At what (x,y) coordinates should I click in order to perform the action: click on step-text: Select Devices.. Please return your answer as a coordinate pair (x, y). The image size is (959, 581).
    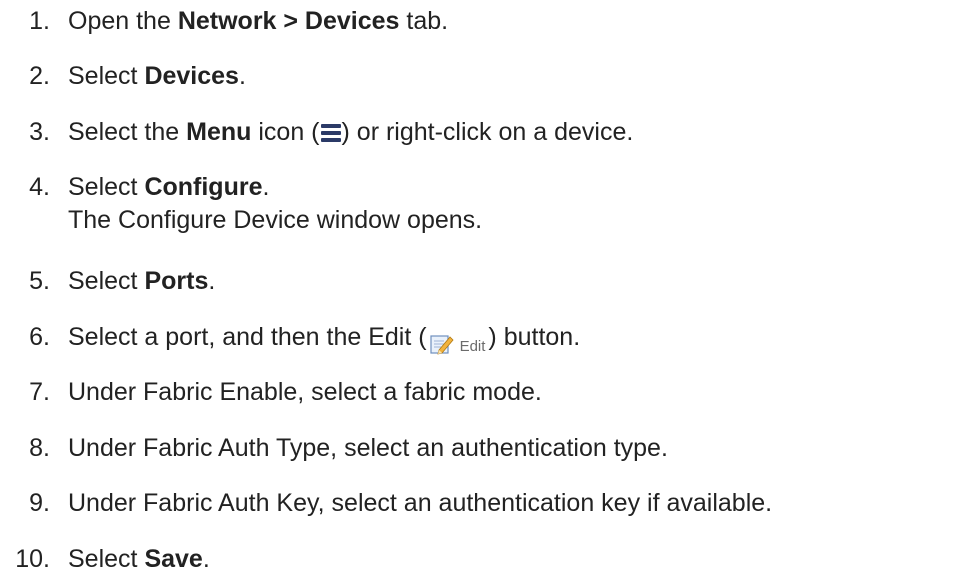
    Looking at the image, I should click on (157, 76).